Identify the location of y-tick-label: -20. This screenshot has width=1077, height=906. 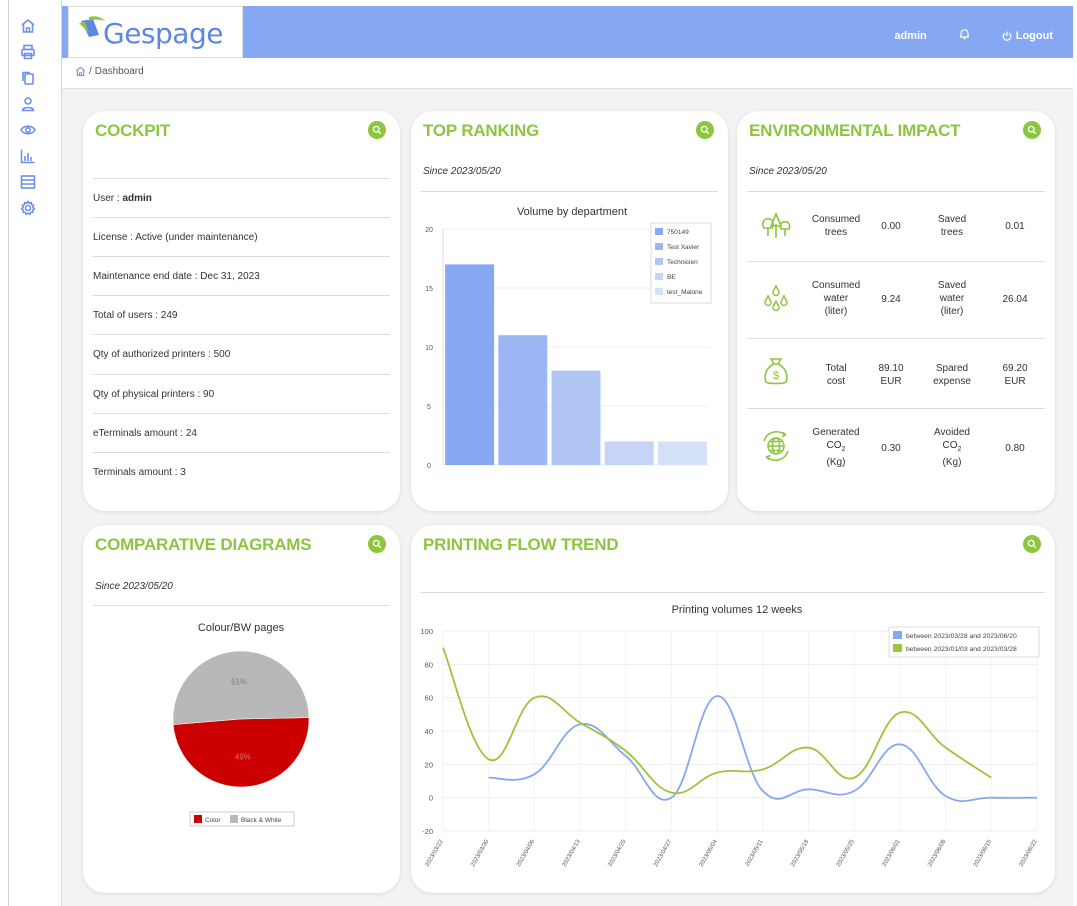
(427, 831).